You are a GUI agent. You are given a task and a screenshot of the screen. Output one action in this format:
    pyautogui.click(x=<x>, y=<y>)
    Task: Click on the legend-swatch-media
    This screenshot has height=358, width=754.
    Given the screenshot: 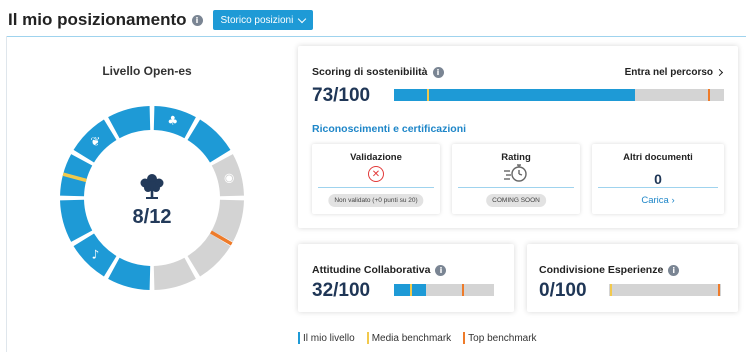 What is the action you would take?
    pyautogui.click(x=367, y=338)
    